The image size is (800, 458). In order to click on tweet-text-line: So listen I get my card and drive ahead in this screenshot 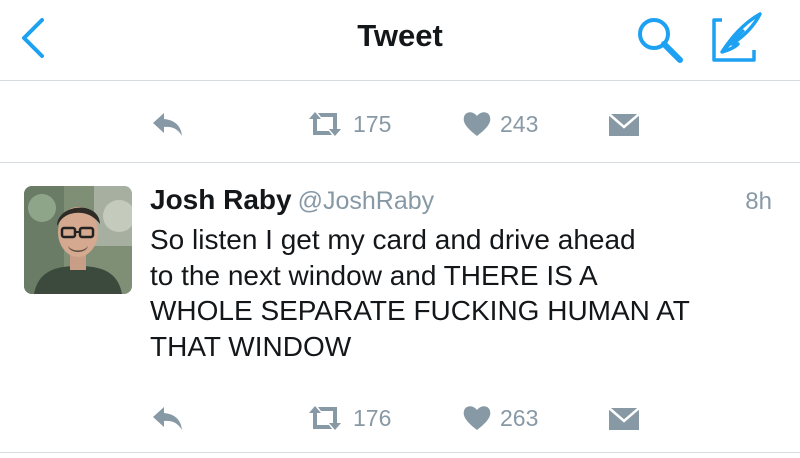, I will do `click(393, 239)`.